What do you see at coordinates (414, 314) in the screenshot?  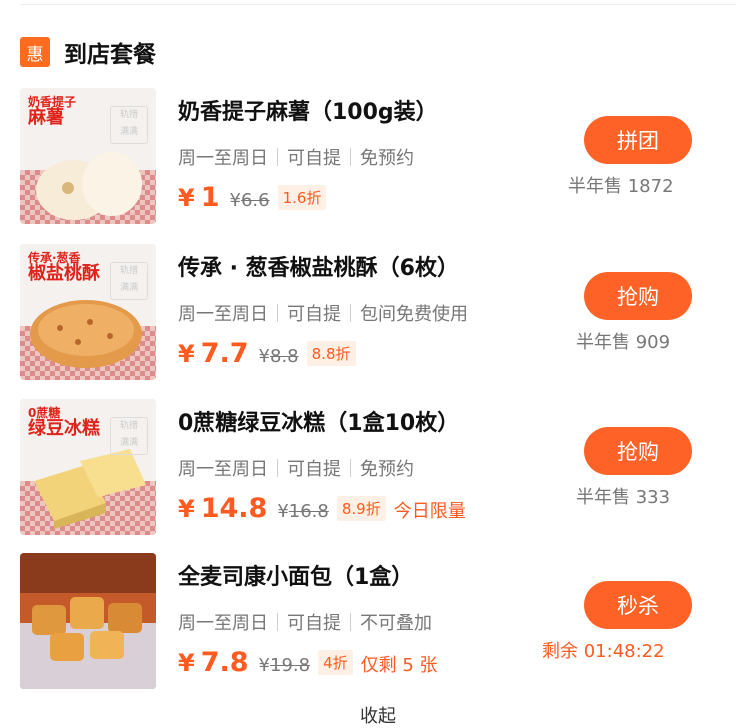 I see `tag: 包间免费使用` at bounding box center [414, 314].